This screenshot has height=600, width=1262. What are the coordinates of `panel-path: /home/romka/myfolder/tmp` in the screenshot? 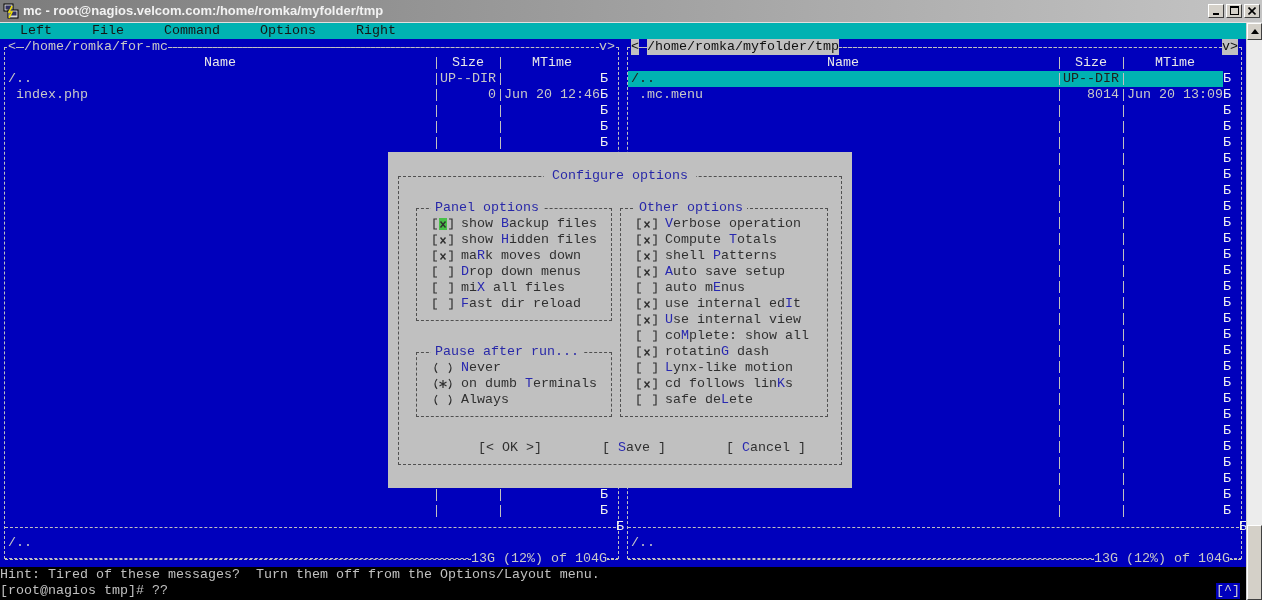 It's located at (743, 47).